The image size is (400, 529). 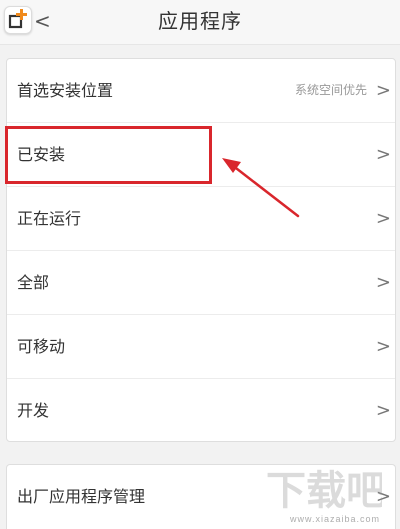 I want to click on annotation-arrow-icon, so click(x=261, y=188).